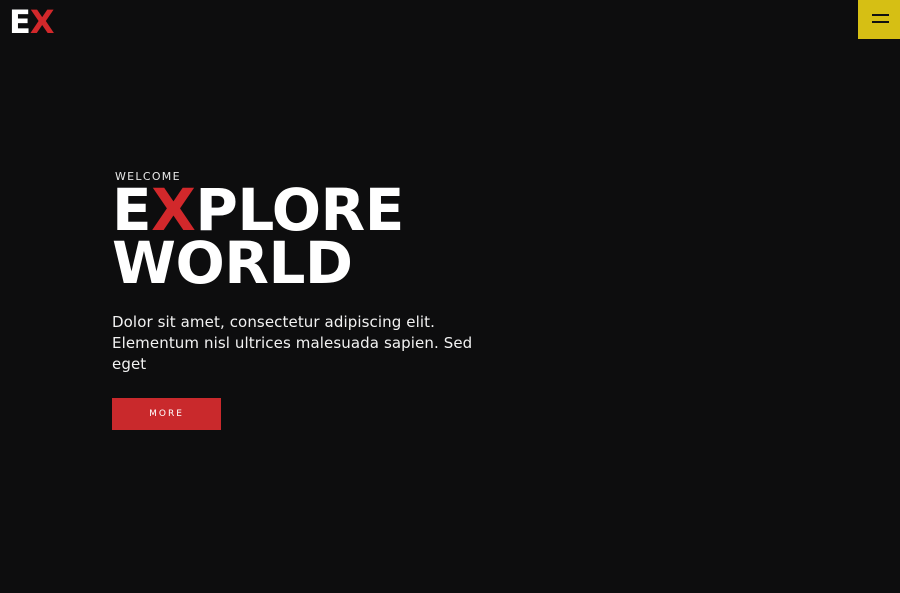  What do you see at coordinates (232, 263) in the screenshot?
I see `headline-line-2: WORLD` at bounding box center [232, 263].